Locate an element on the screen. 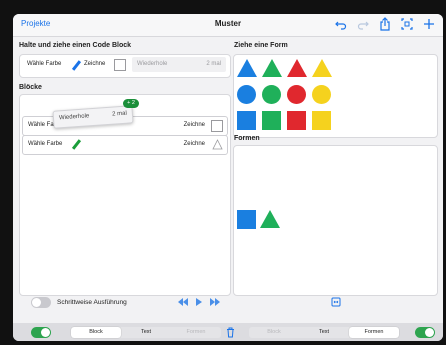 This screenshot has height=345, width=446. share-icon is located at coordinates (385, 24).